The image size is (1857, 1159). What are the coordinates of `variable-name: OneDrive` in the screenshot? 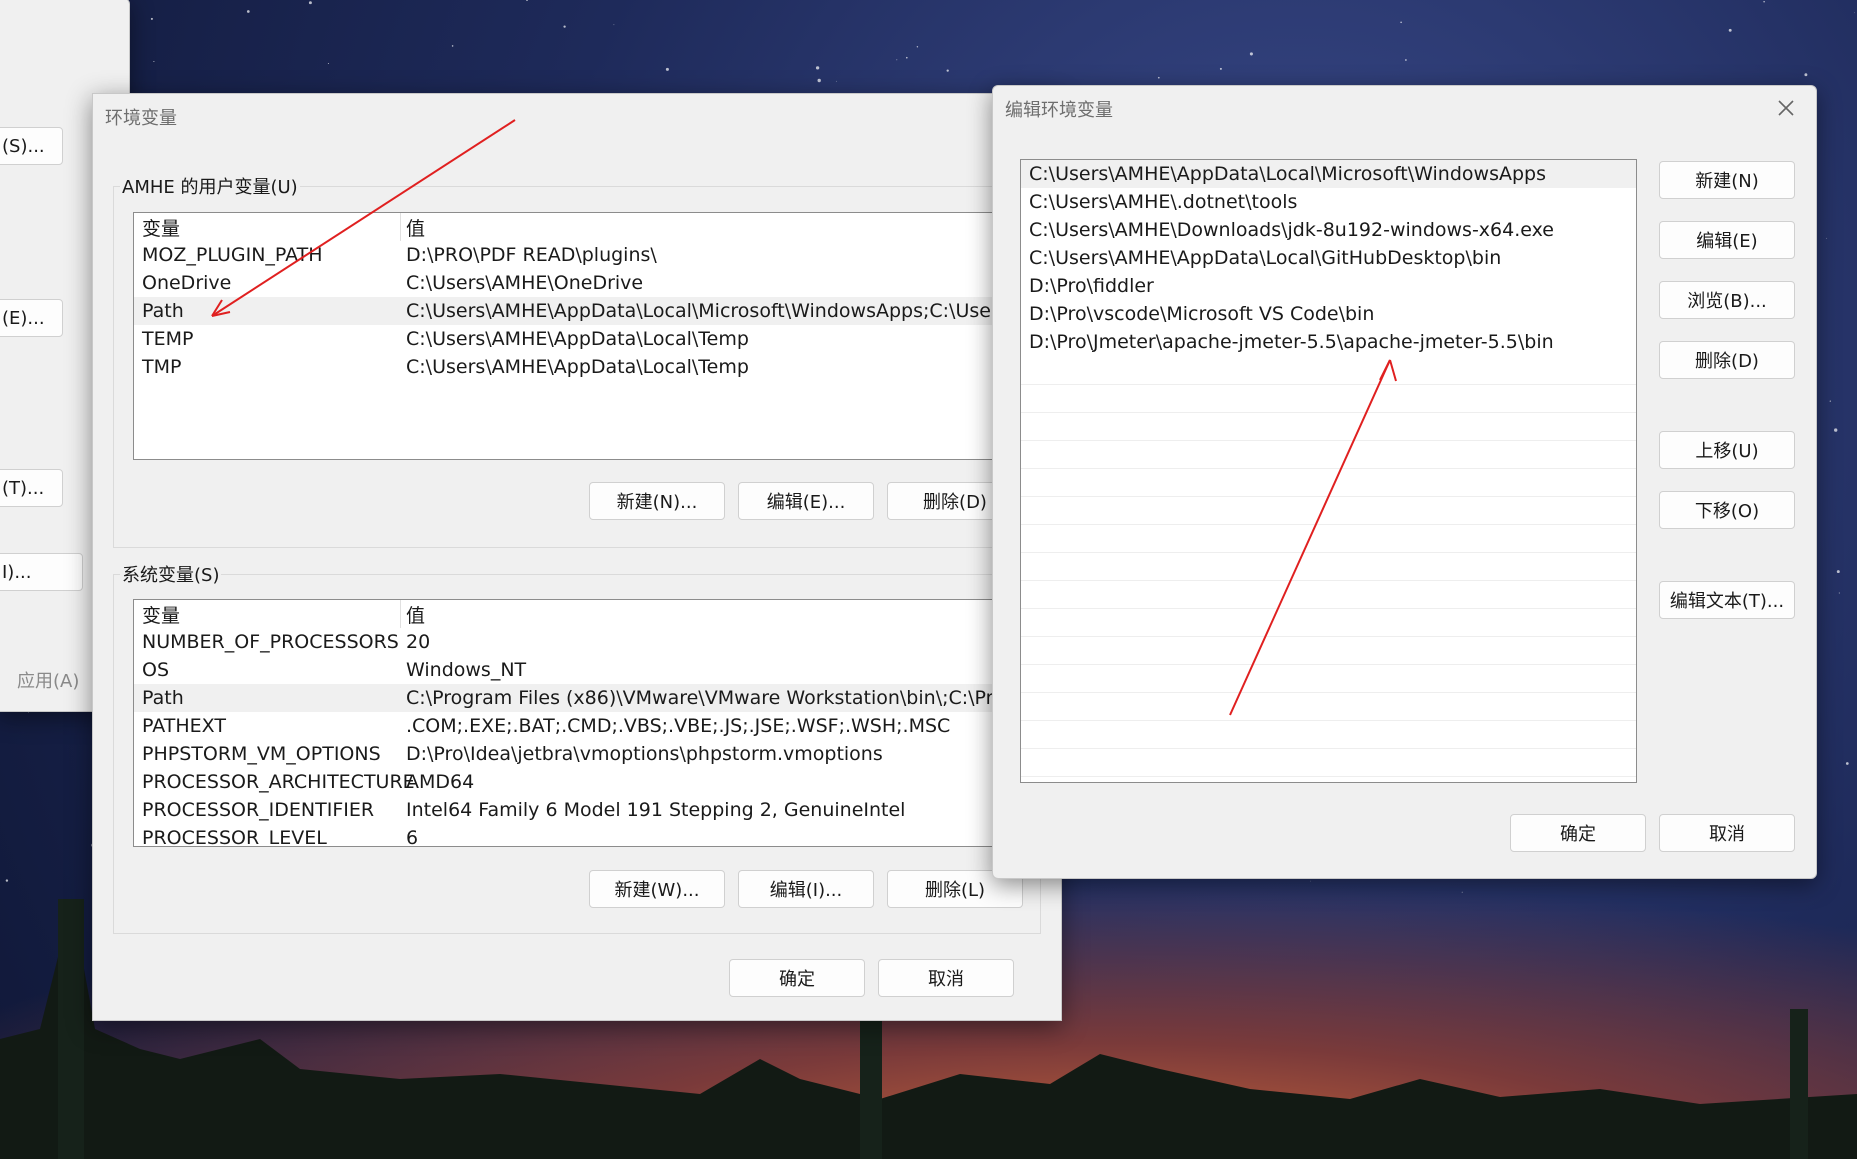 It's located at (187, 283).